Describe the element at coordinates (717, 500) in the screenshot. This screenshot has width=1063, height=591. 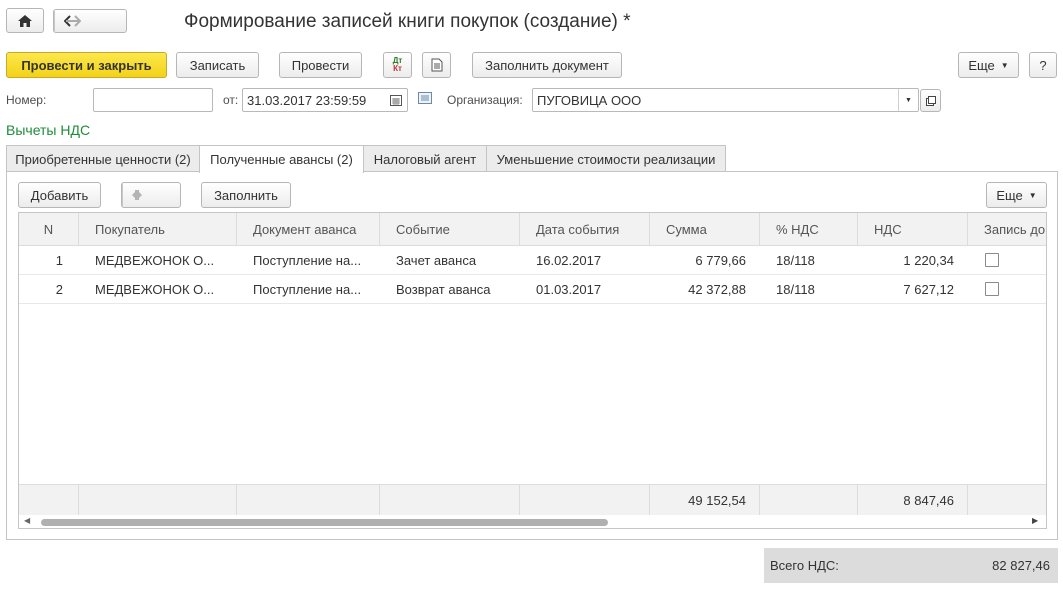
I see `sum-total: 49 152,54` at that location.